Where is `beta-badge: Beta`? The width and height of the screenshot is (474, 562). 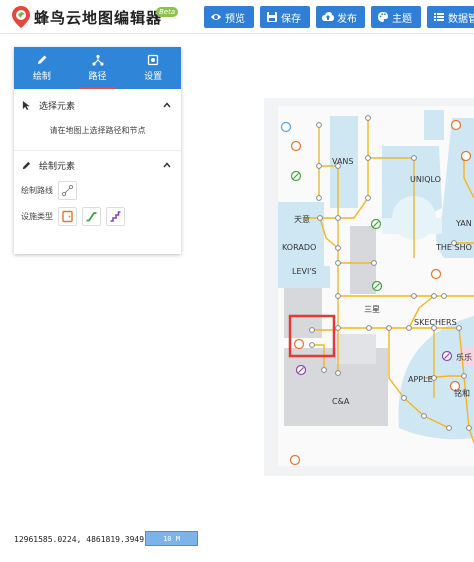
beta-badge: Beta is located at coordinates (167, 12).